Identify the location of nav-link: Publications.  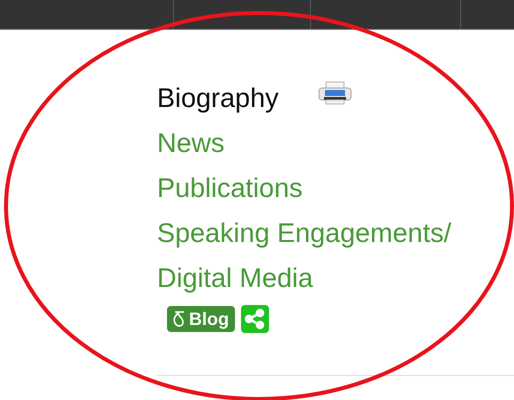
(230, 188).